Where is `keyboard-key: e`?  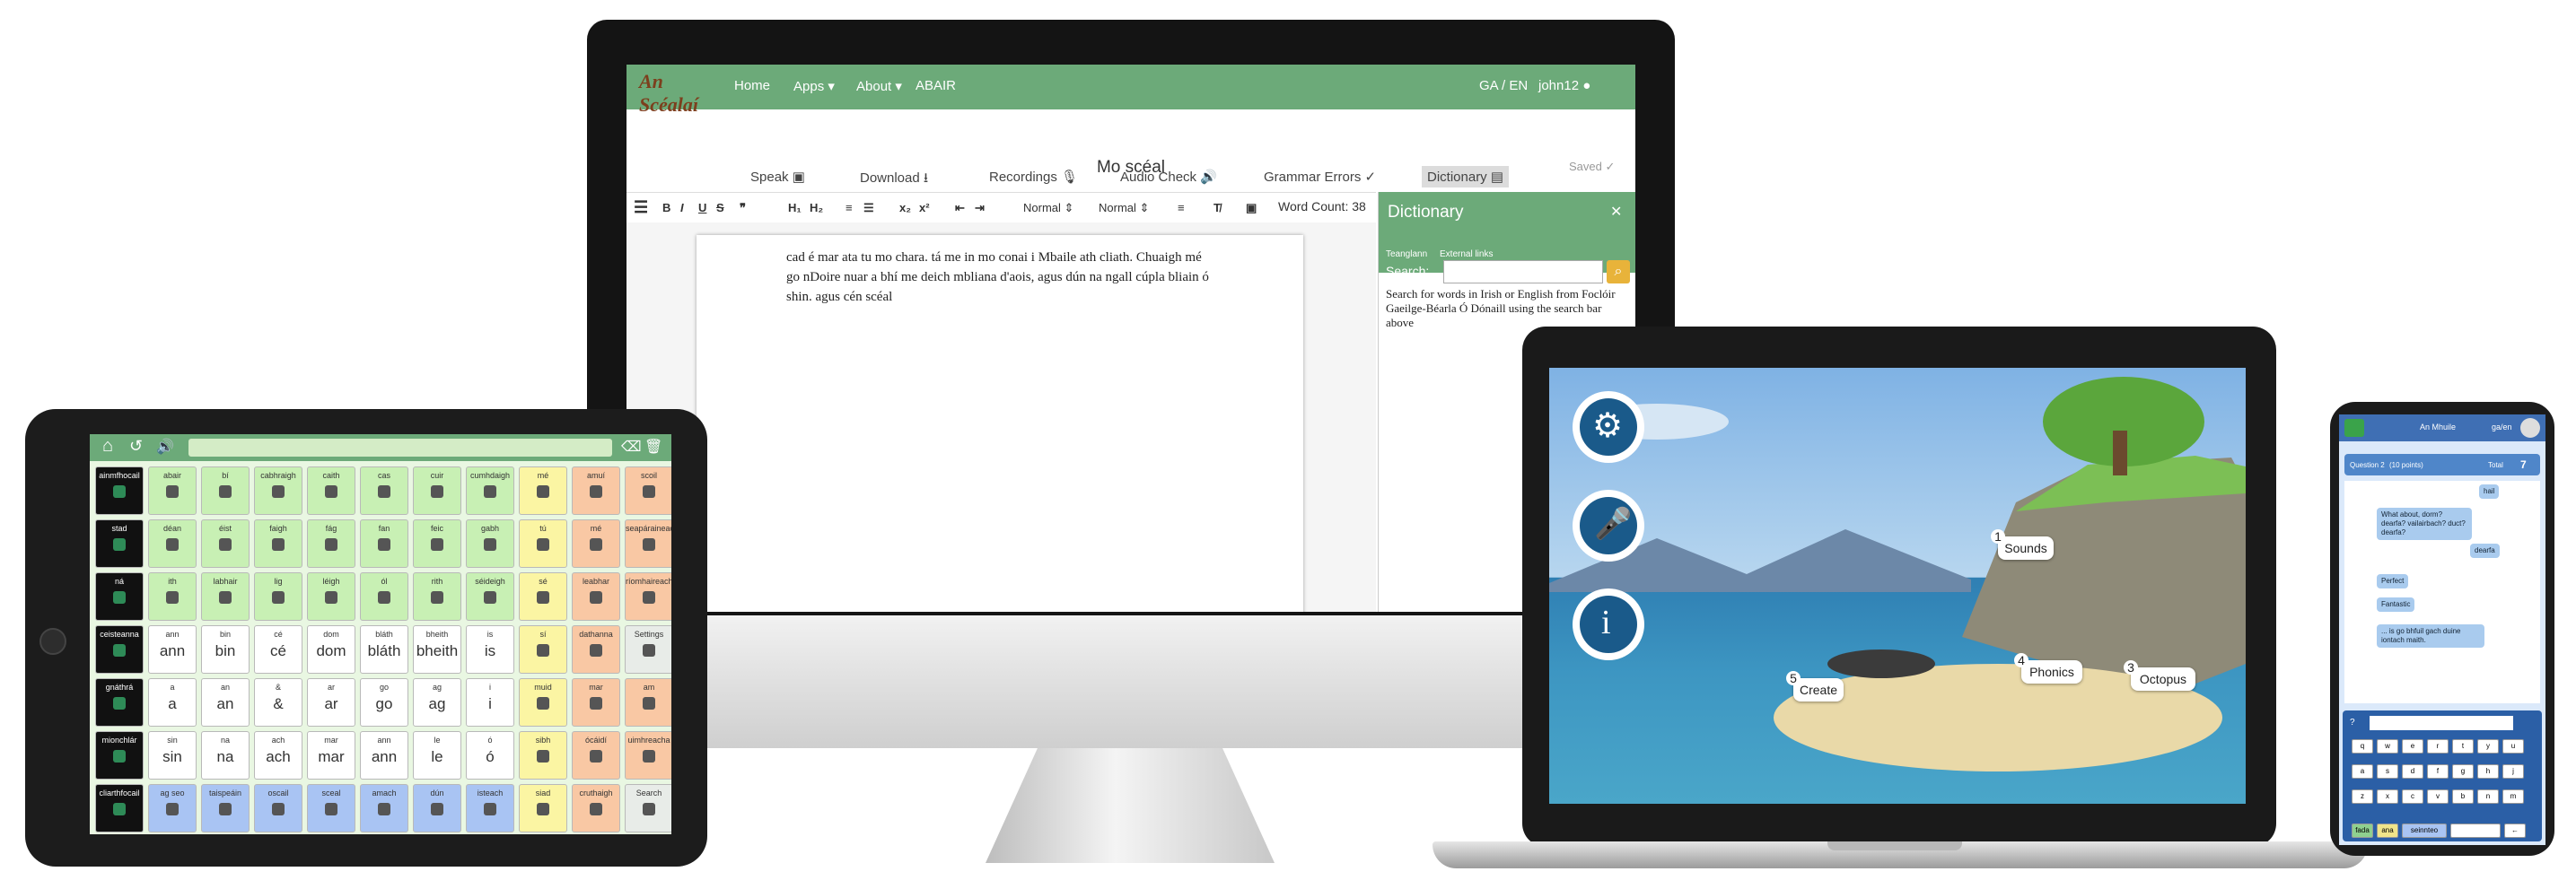 keyboard-key: e is located at coordinates (2412, 746).